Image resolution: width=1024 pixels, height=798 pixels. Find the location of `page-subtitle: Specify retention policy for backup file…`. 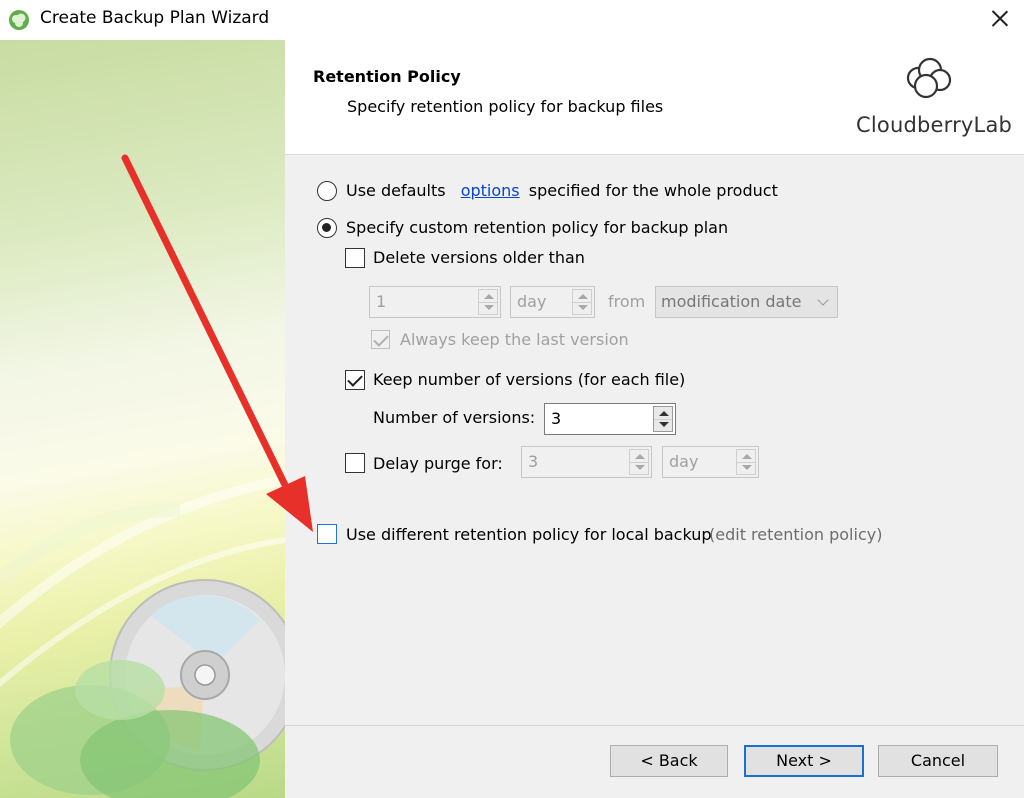

page-subtitle: Specify retention policy for backup file… is located at coordinates (505, 106).